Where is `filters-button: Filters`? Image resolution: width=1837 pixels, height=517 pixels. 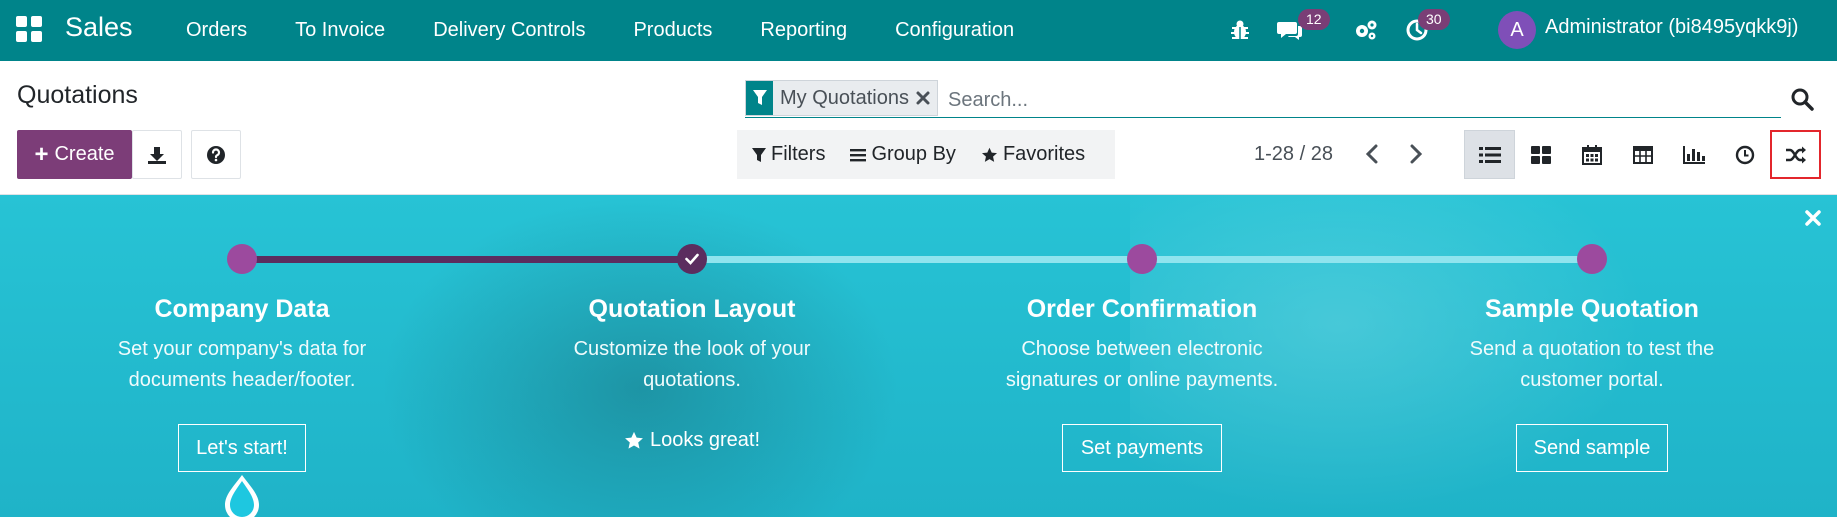 filters-button: Filters is located at coordinates (786, 154).